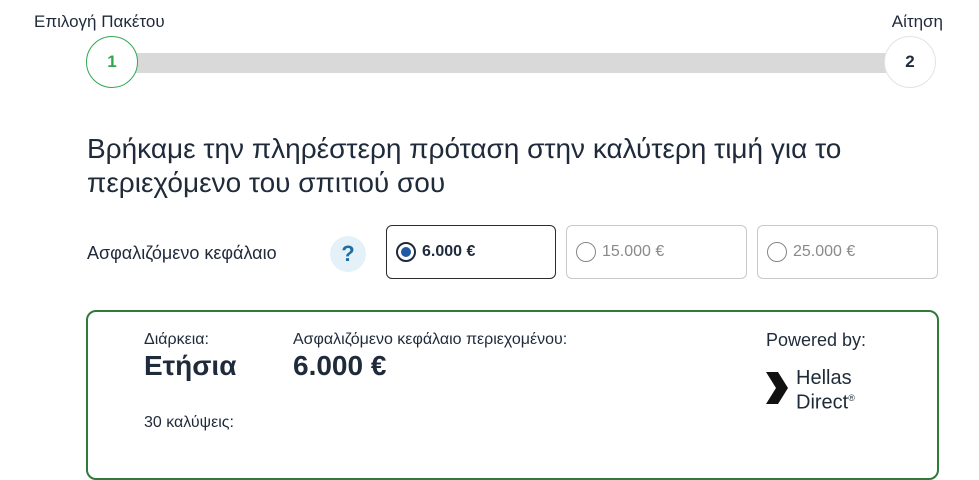  I want to click on hellas-direct-chevron-icon, so click(777, 388).